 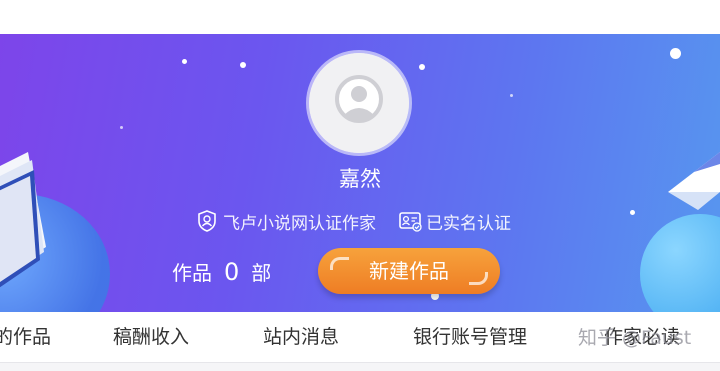 I want to click on tab-royalty-income: 稿酬收入, so click(x=151, y=337).